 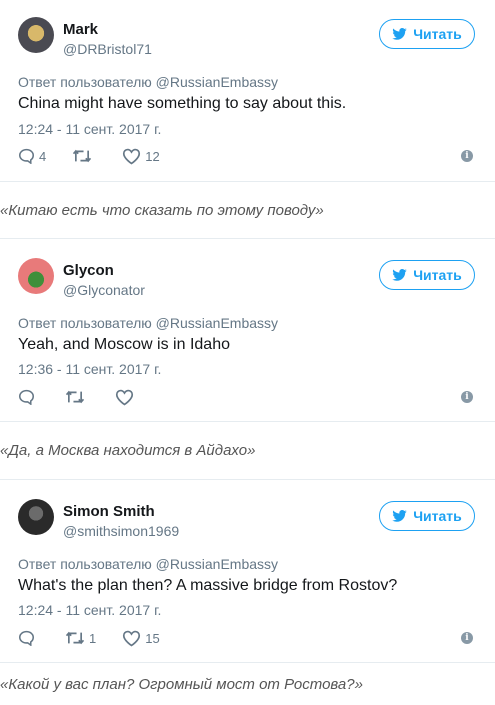 I want to click on reply-button: 4, so click(x=32, y=156).